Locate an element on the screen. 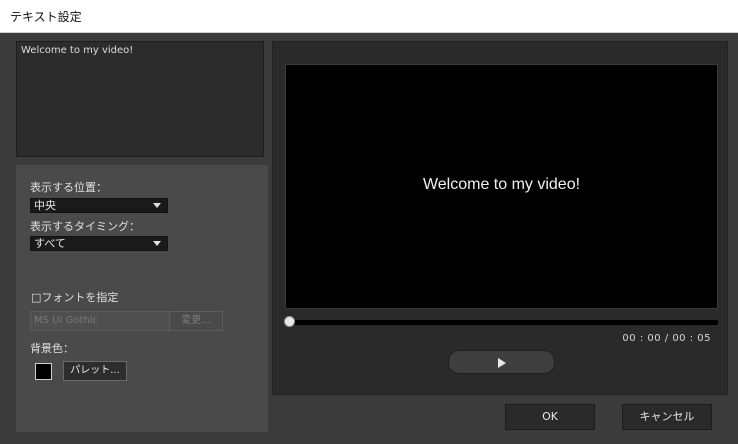 This screenshot has height=444, width=738. position-dropdown: 中央 is located at coordinates (99, 205).